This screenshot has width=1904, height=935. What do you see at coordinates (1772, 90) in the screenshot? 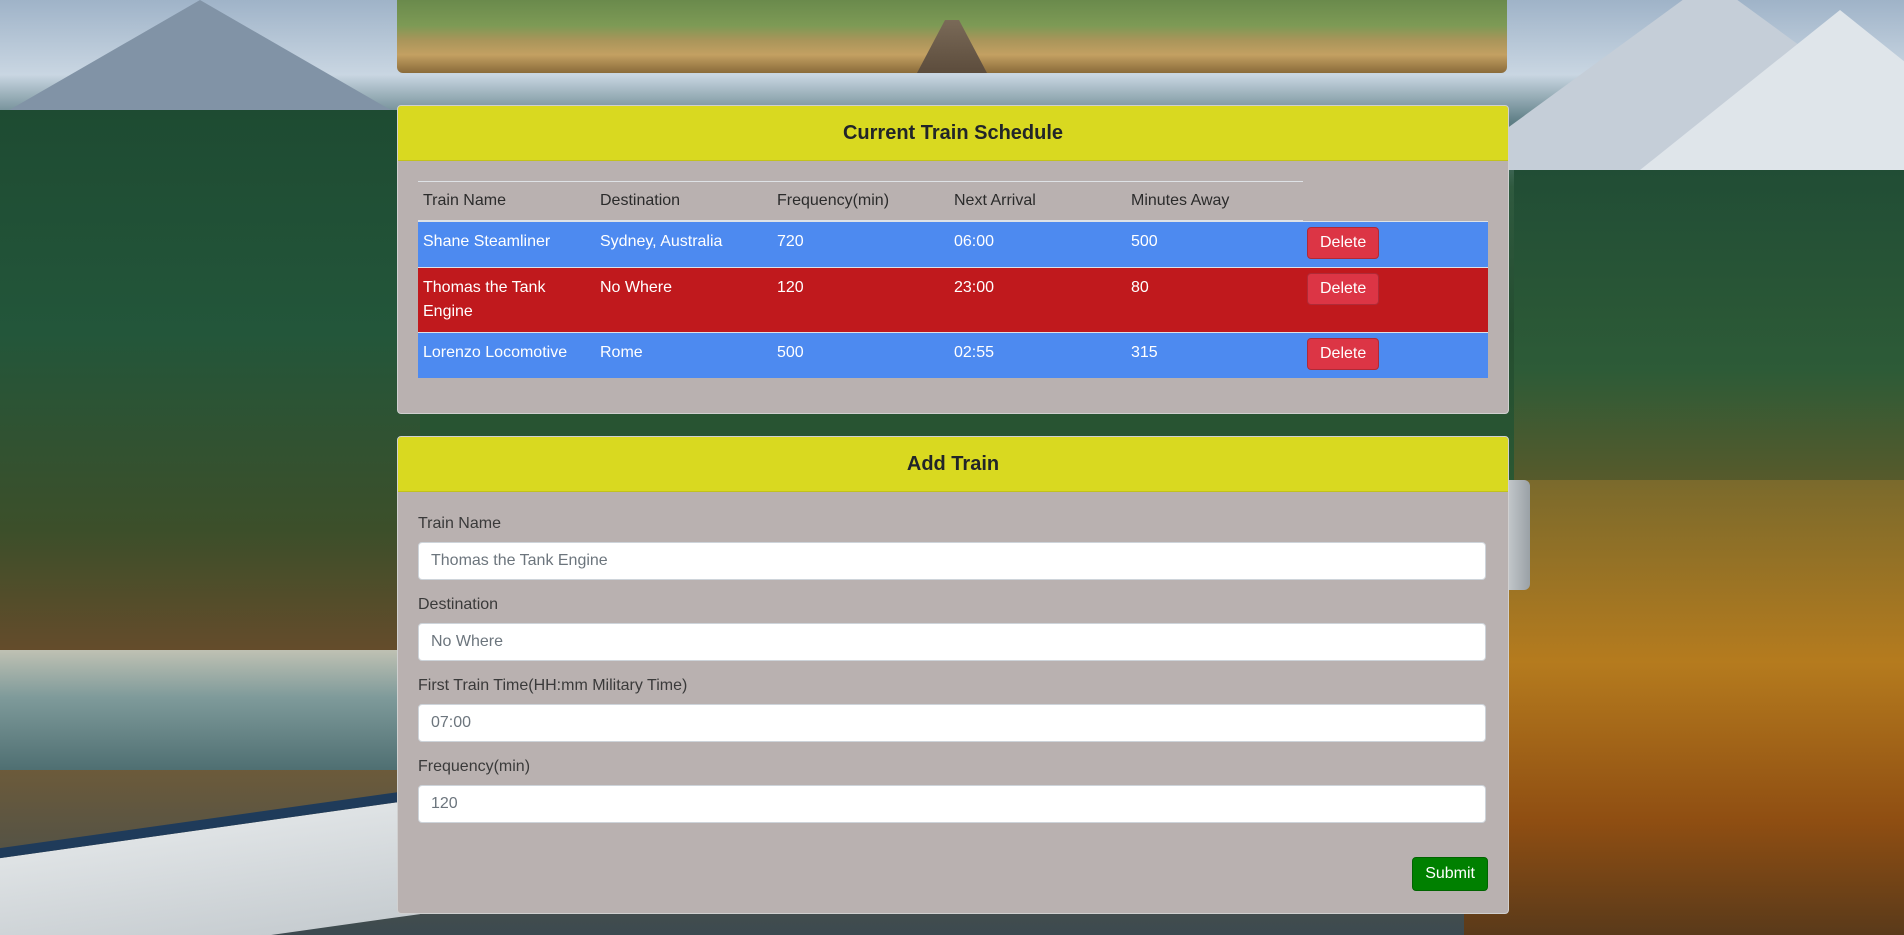
I see `mountain-right-peak` at bounding box center [1772, 90].